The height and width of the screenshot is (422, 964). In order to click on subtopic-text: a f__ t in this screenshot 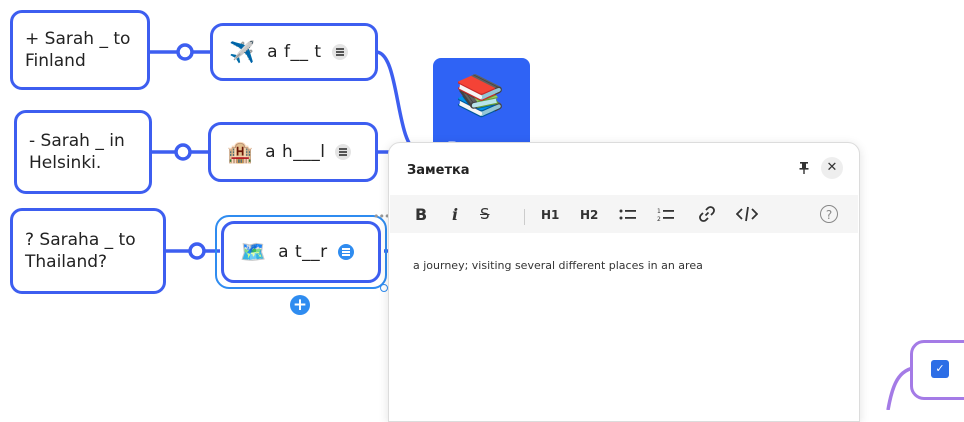, I will do `click(294, 52)`.